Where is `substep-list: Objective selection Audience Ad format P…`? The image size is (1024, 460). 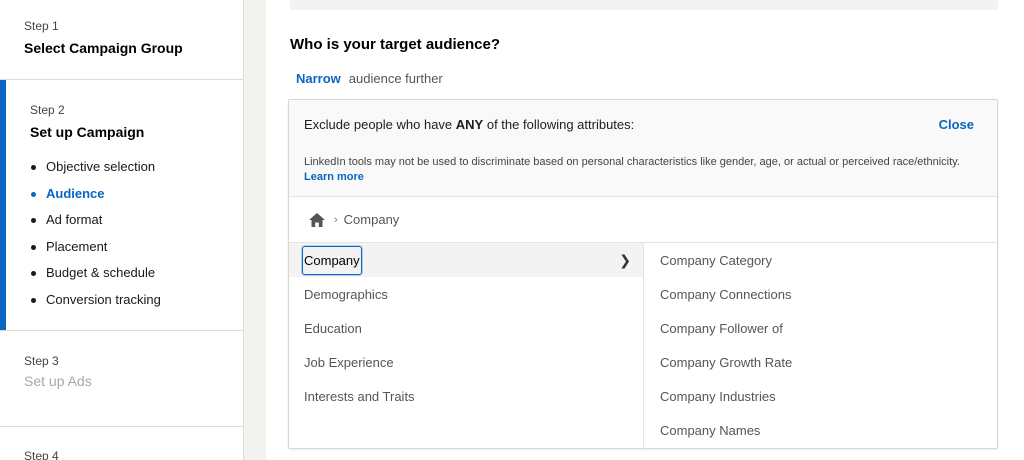
substep-list: Objective selection Audience Ad format P… is located at coordinates (136, 239).